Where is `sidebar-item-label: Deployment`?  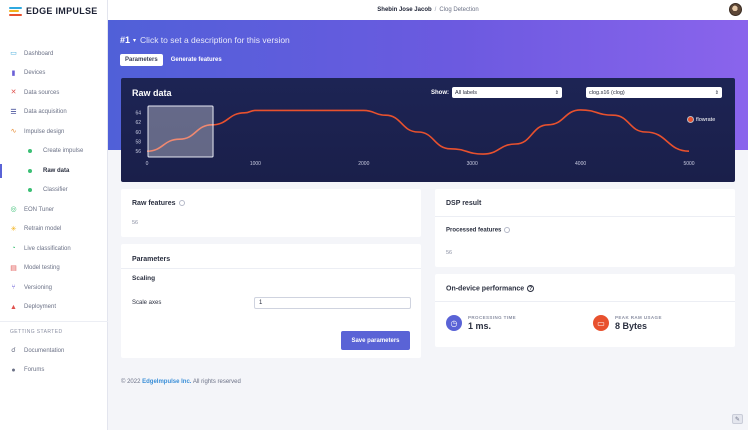
sidebar-item-label: Deployment is located at coordinates (40, 307).